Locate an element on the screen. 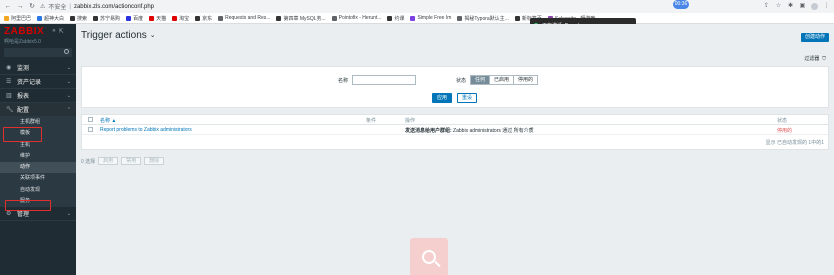 The width and height of the screenshot is (834, 275). bookmark-item: 苏宁易购 is located at coordinates (106, 18).